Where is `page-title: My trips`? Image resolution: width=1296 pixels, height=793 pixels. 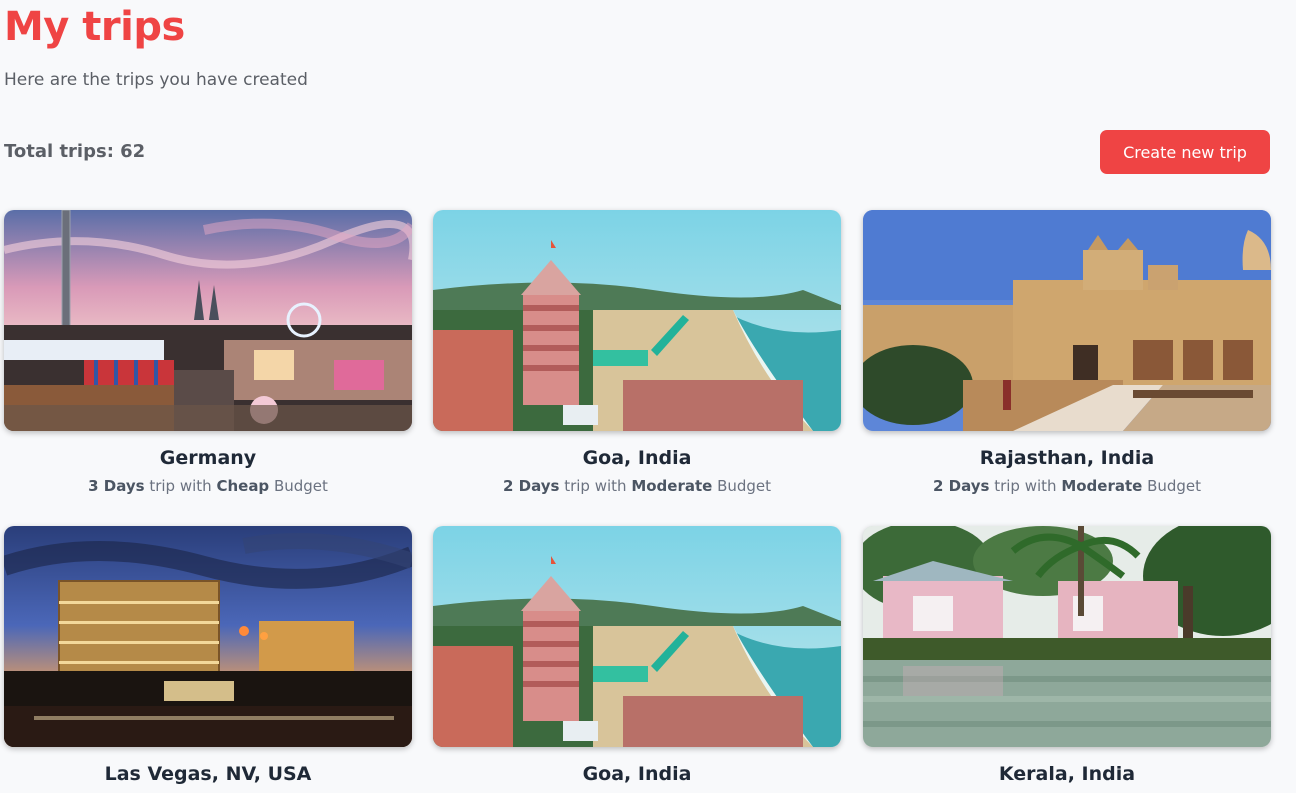 page-title: My trips is located at coordinates (94, 27).